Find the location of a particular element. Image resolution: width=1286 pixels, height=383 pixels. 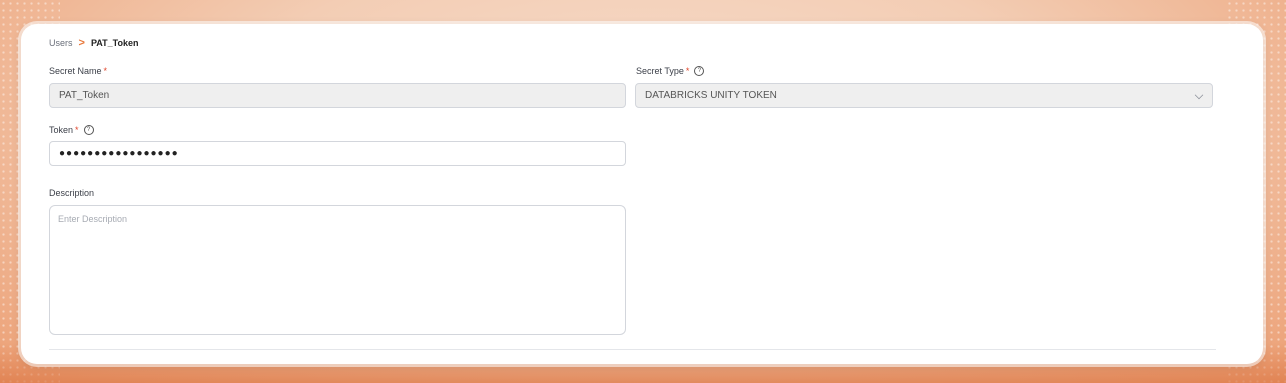

secret-name-value: PAT_Token is located at coordinates (84, 95).